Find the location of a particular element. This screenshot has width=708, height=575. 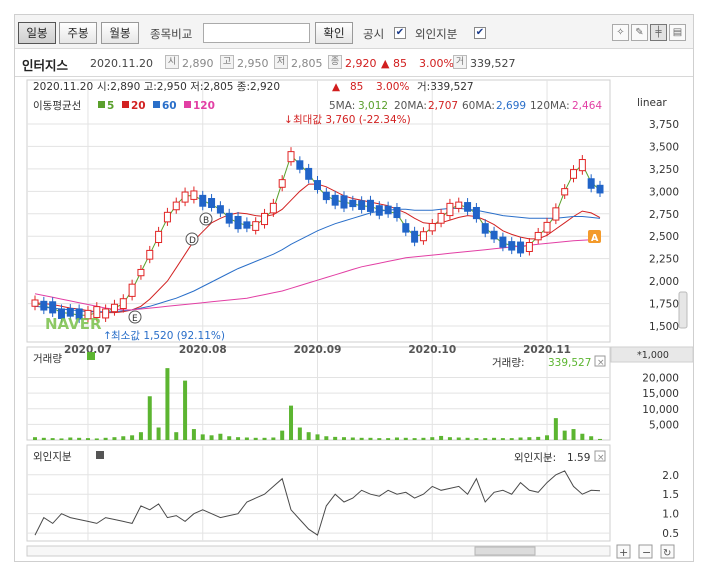

pencil-icon: ✎ is located at coordinates (639, 32).